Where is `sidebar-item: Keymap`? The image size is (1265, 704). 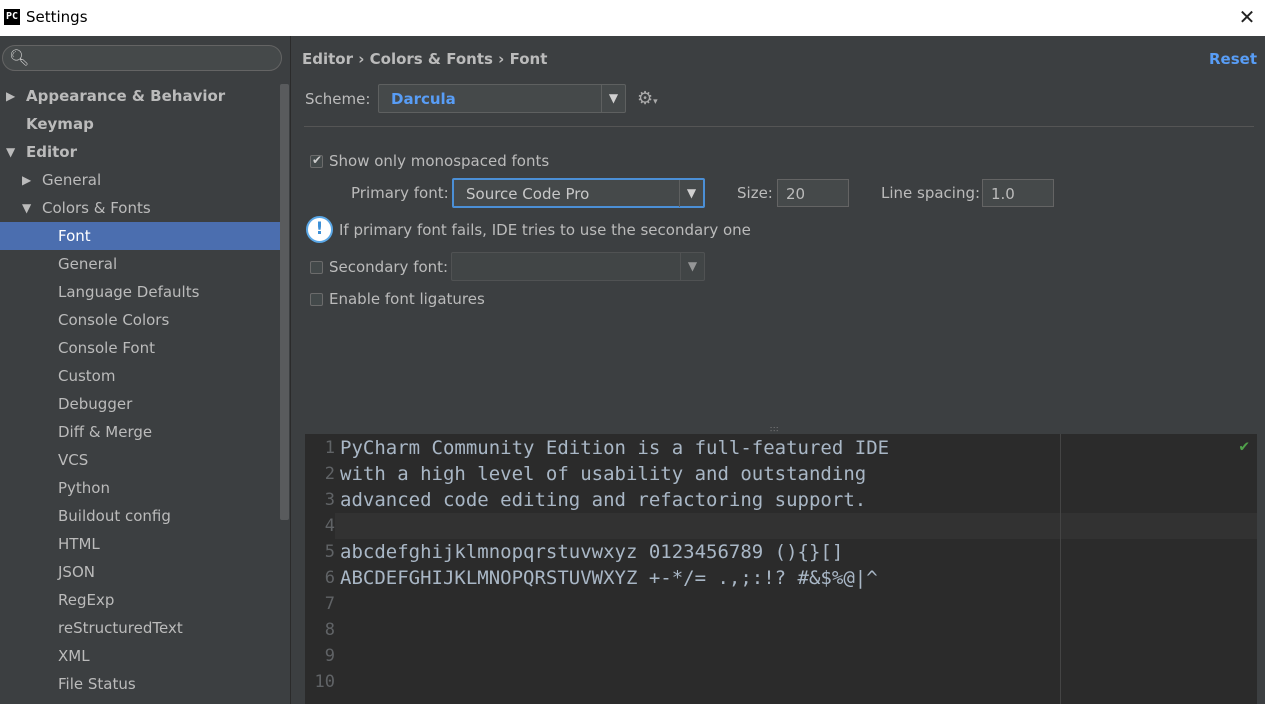
sidebar-item: Keymap is located at coordinates (140, 124).